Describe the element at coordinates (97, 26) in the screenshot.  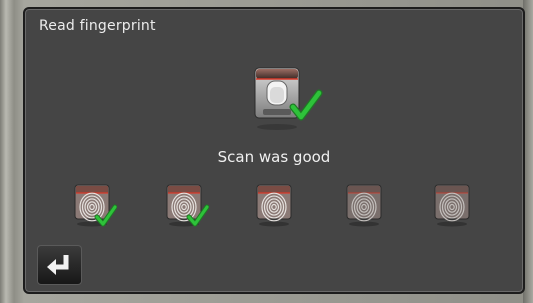
I see `screen-title: Read fingerprint` at that location.